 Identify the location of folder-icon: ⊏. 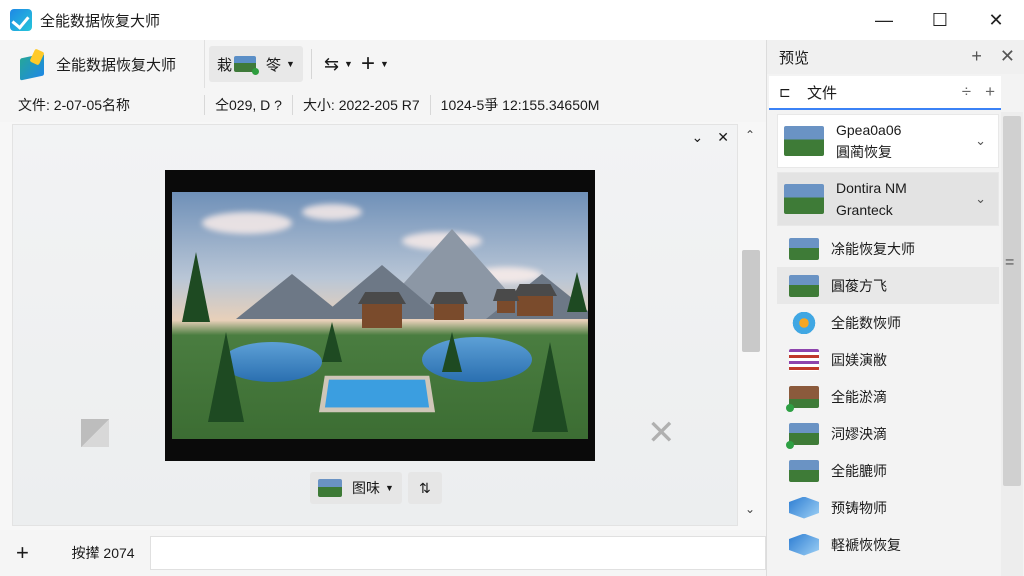
(785, 91).